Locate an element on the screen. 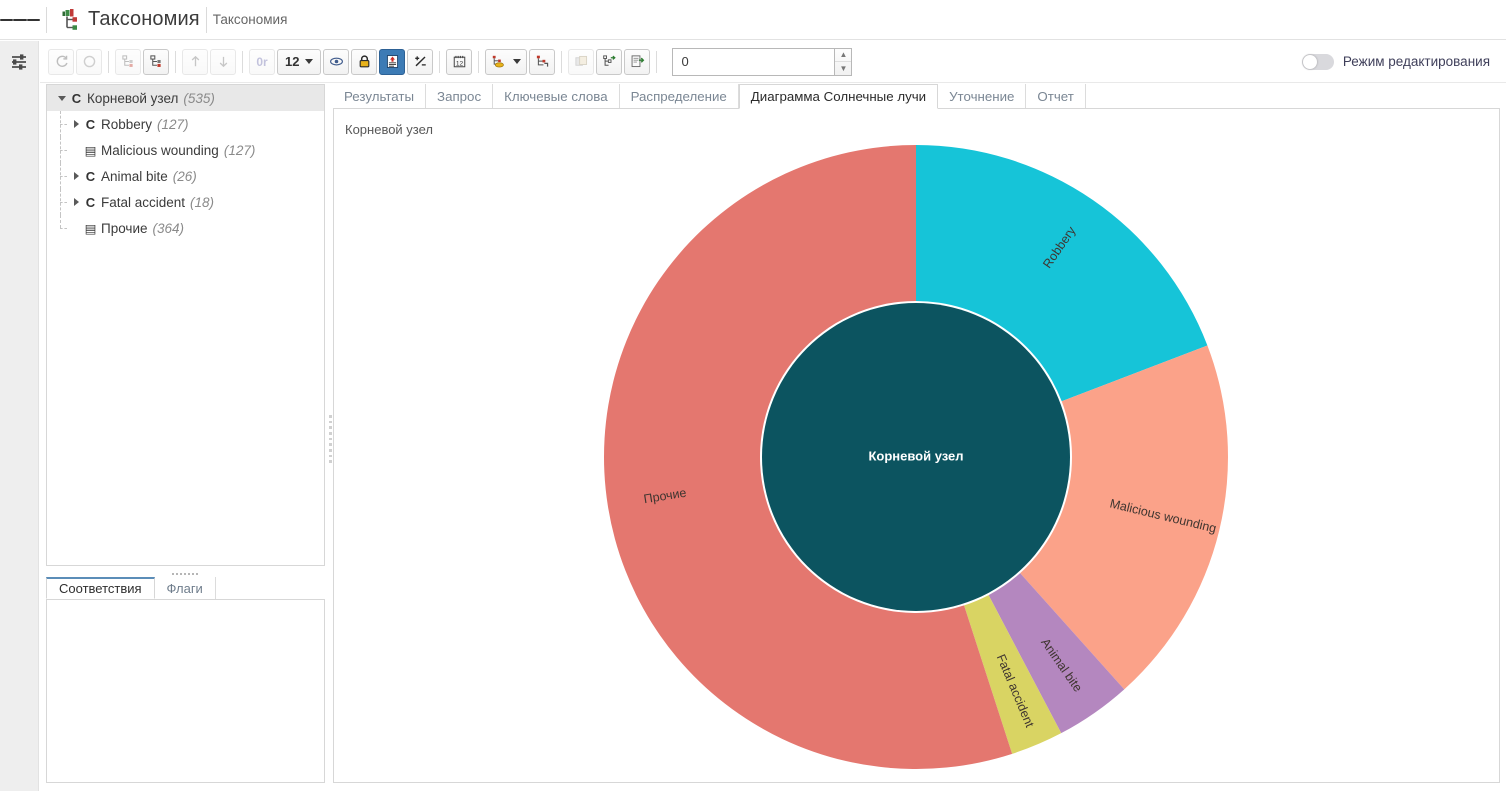 This screenshot has width=1506, height=791. level-select: 12 is located at coordinates (299, 61).